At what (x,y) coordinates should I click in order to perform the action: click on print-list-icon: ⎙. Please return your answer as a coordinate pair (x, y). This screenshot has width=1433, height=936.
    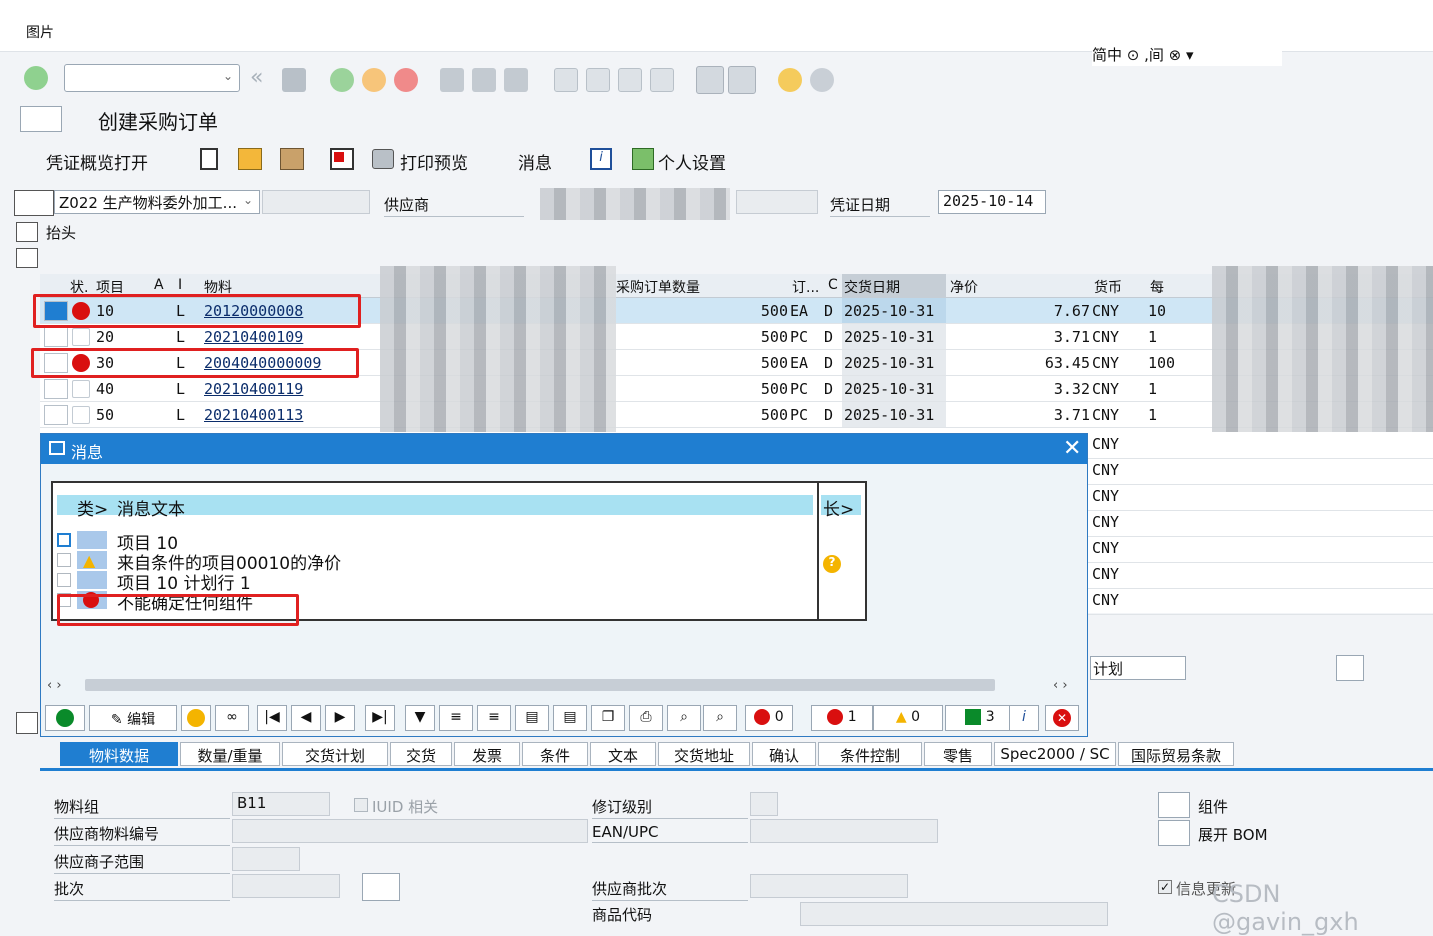
    Looking at the image, I should click on (646, 718).